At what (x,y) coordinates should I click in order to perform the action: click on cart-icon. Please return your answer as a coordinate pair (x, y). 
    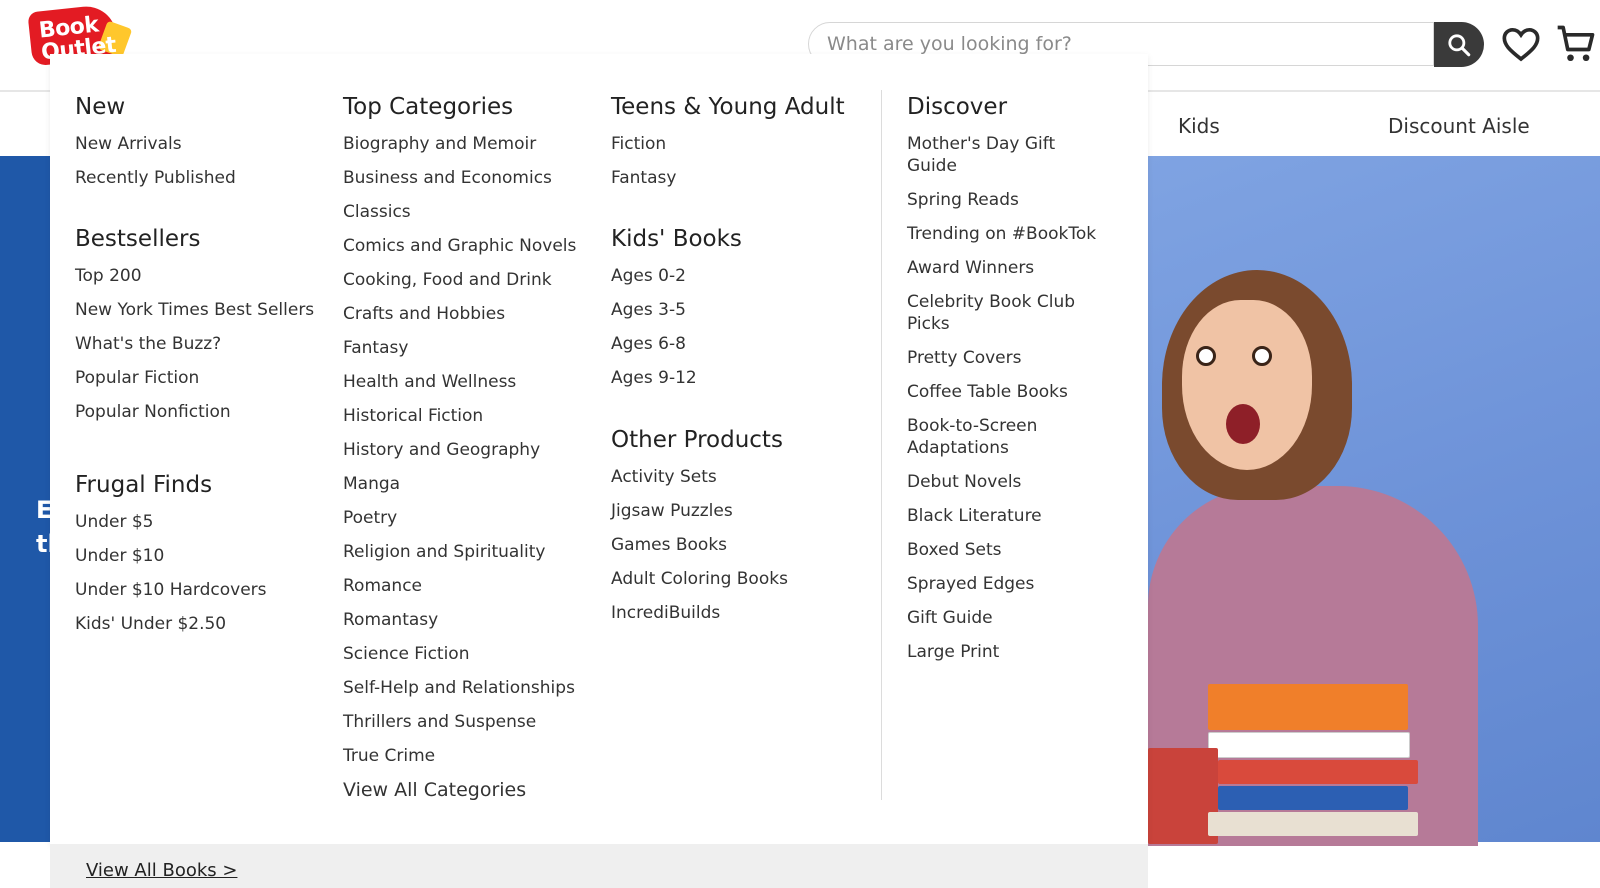
    Looking at the image, I should click on (1576, 43).